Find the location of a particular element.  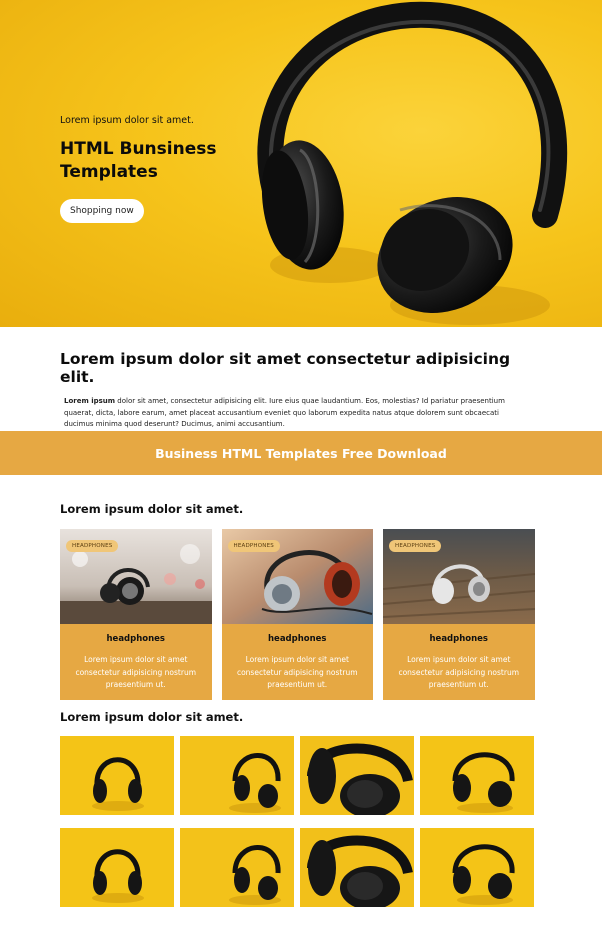

shopping-now-button: Shopping now is located at coordinates (102, 211).